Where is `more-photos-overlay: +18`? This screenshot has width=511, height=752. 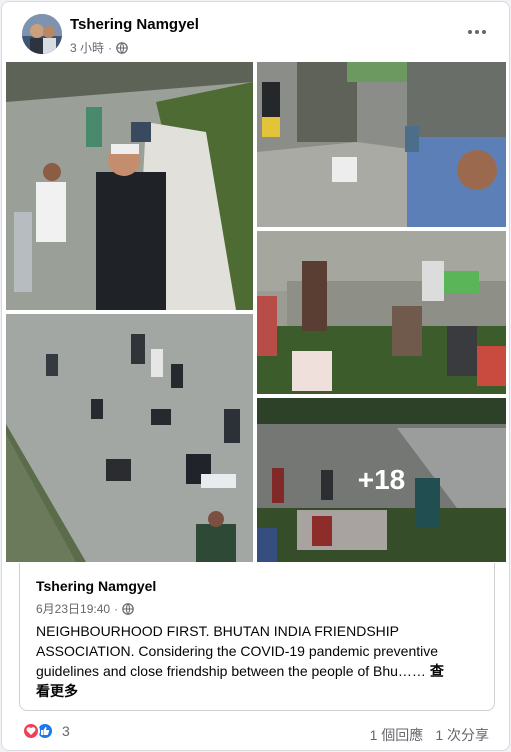
more-photos-overlay: +18 is located at coordinates (381, 480).